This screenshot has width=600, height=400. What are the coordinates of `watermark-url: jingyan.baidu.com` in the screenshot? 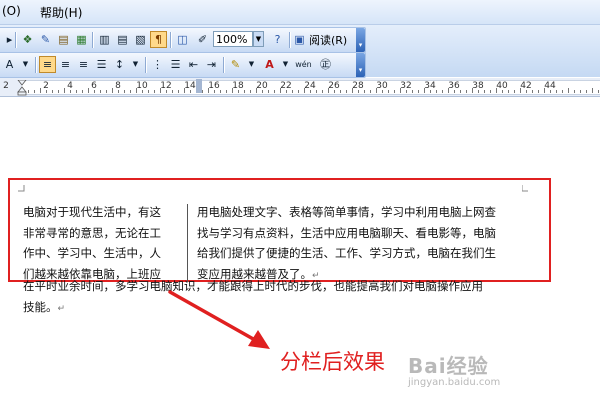 It's located at (454, 382).